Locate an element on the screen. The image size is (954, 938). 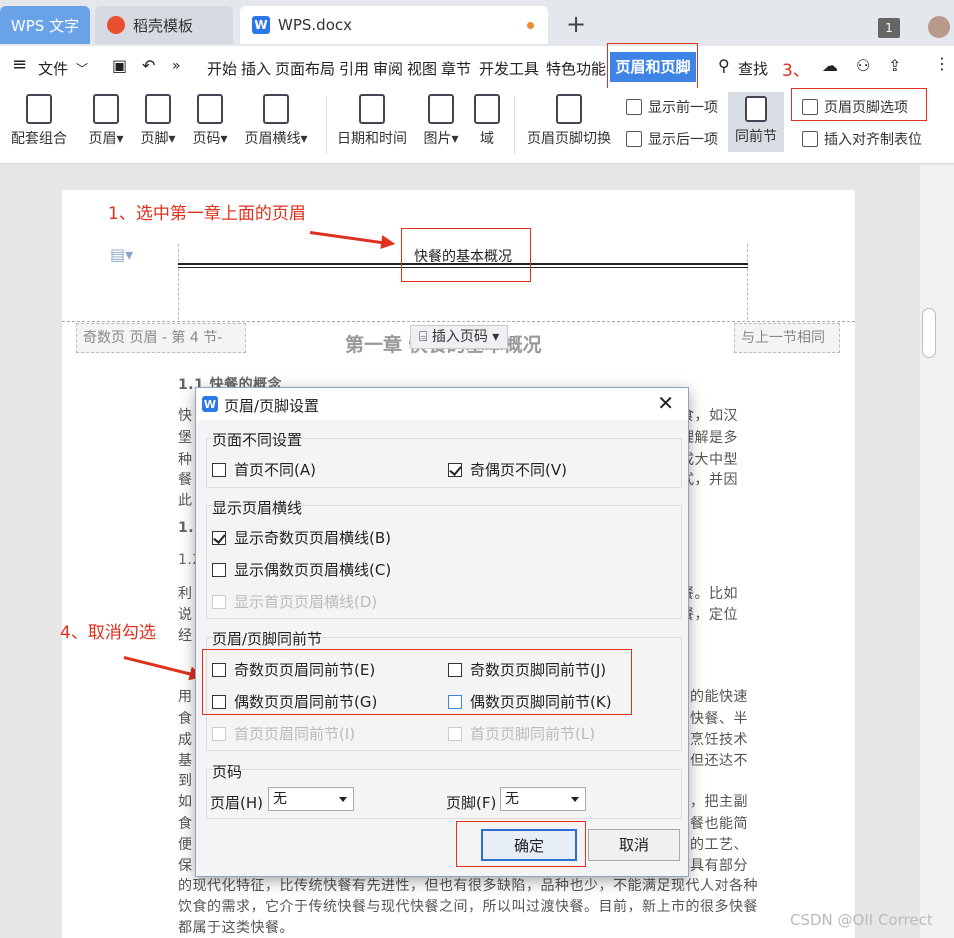
checkbox-label: 显示偶数页页眉横线(C) is located at coordinates (313, 570).